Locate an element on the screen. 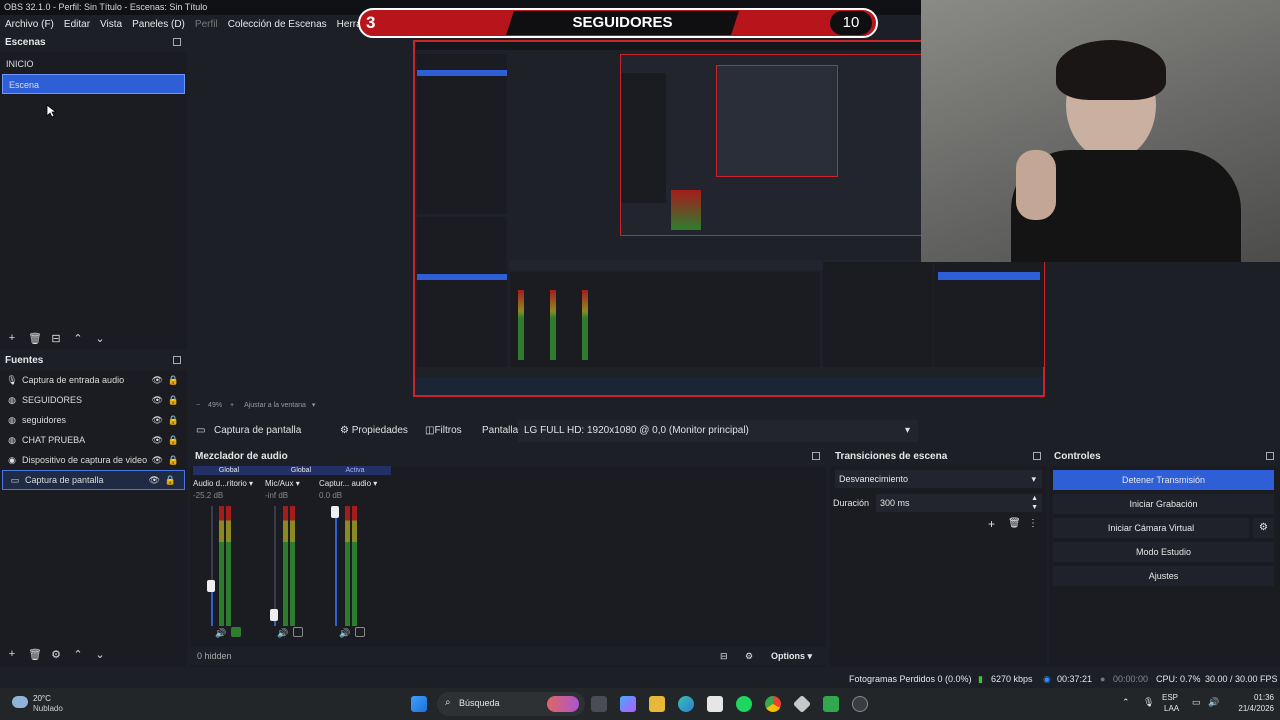 This screenshot has width=1280, height=720. channel-name-row: Audio d...ritorio ▾ is located at coordinates (229, 483).